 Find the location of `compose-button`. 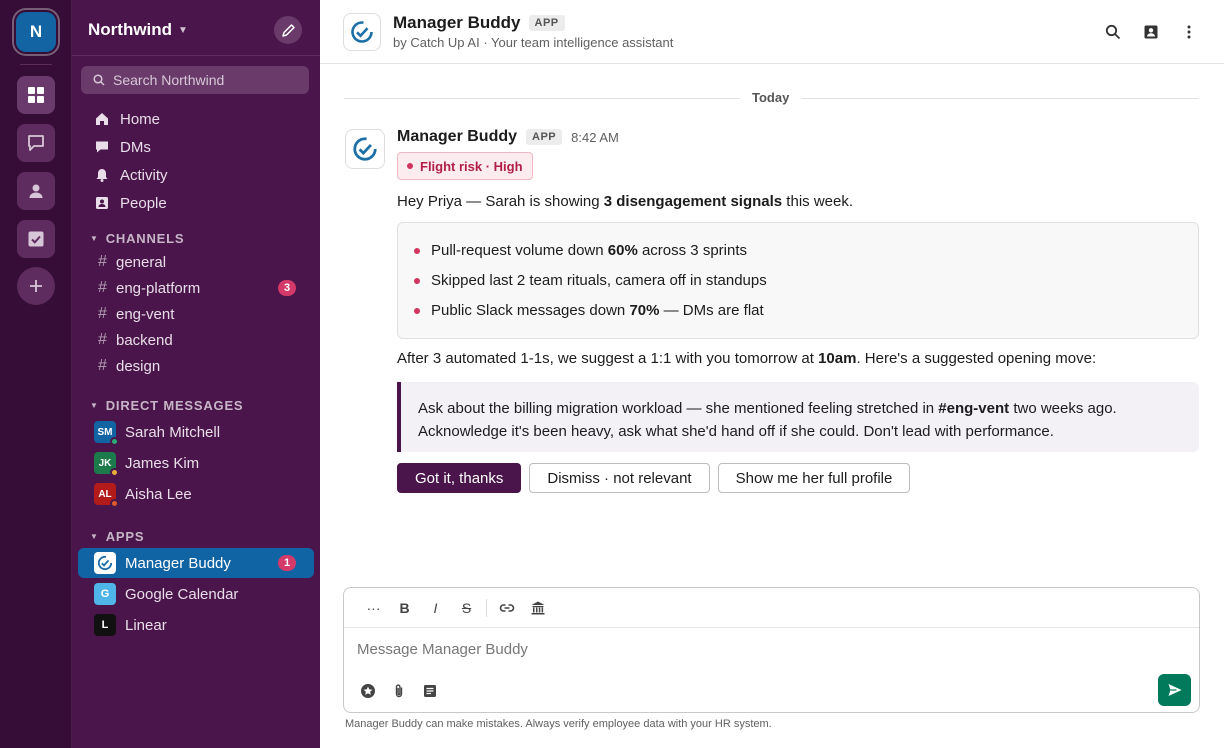

compose-button is located at coordinates (288, 30).